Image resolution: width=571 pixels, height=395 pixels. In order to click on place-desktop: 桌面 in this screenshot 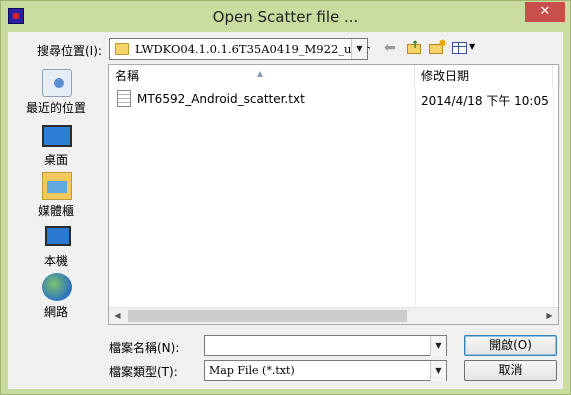, I will do `click(56, 144)`.